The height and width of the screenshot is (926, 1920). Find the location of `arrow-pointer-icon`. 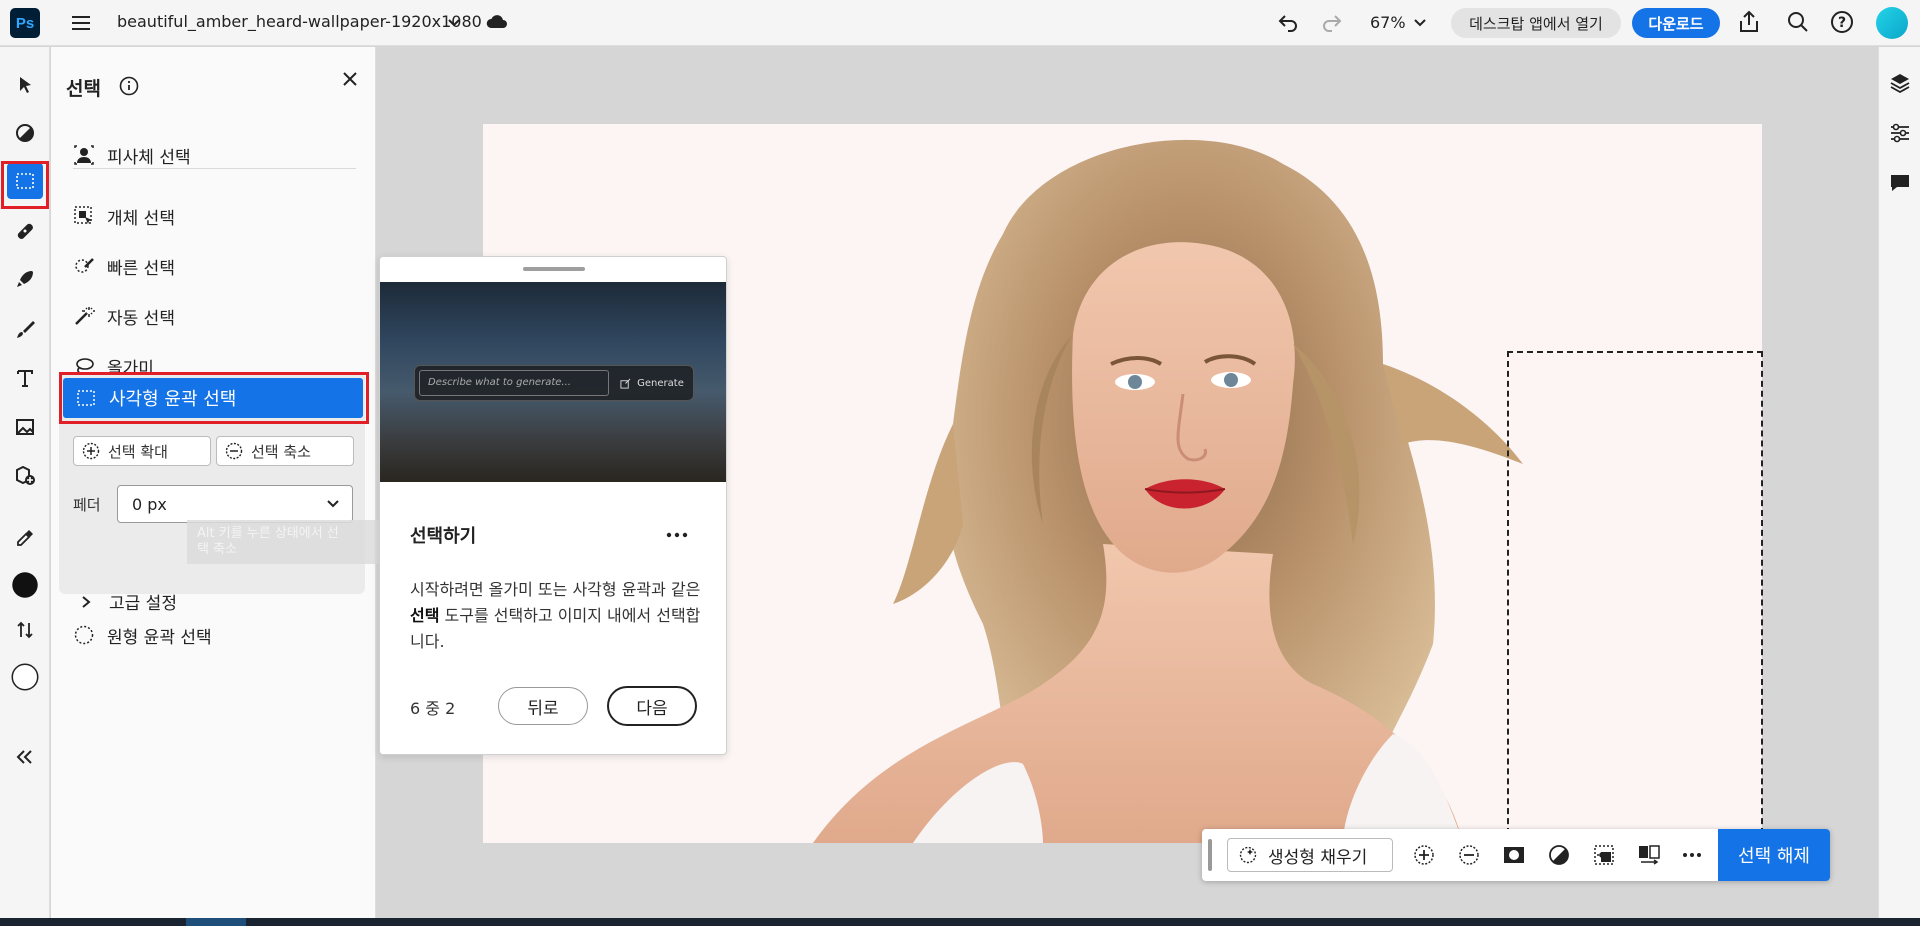

arrow-pointer-icon is located at coordinates (25, 85).